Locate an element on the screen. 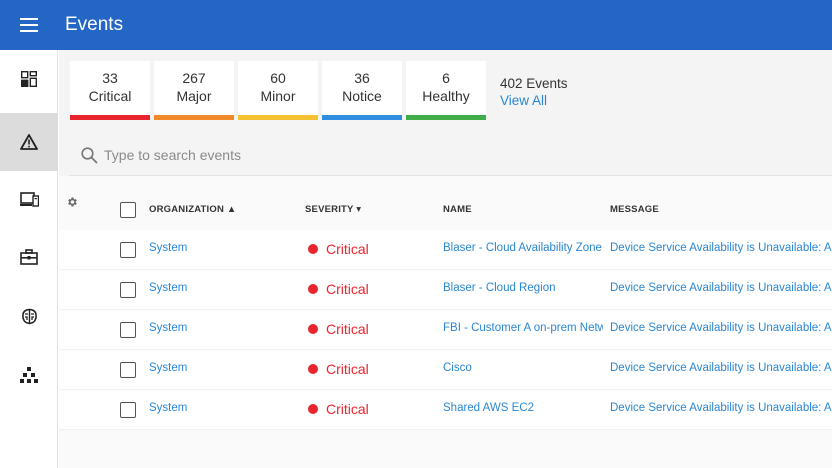  event-name-link: Shared AWS EC2 is located at coordinates (523, 408).